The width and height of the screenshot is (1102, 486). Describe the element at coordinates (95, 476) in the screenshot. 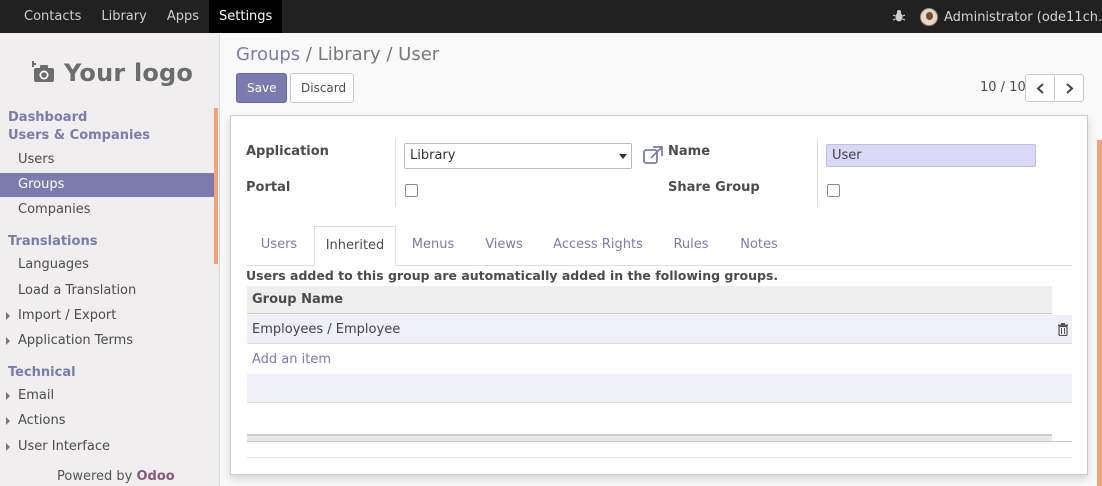

I see `powered-by-label: Powered by` at that location.